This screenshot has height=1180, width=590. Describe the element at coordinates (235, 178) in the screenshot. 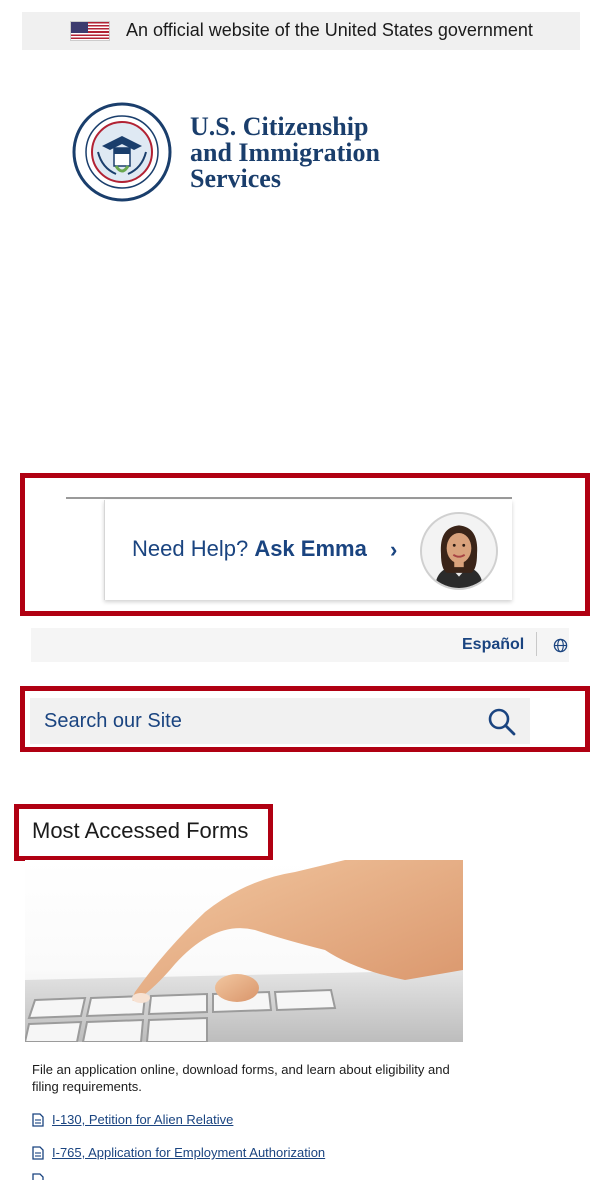

I see `agency-name-line-3: Services` at that location.